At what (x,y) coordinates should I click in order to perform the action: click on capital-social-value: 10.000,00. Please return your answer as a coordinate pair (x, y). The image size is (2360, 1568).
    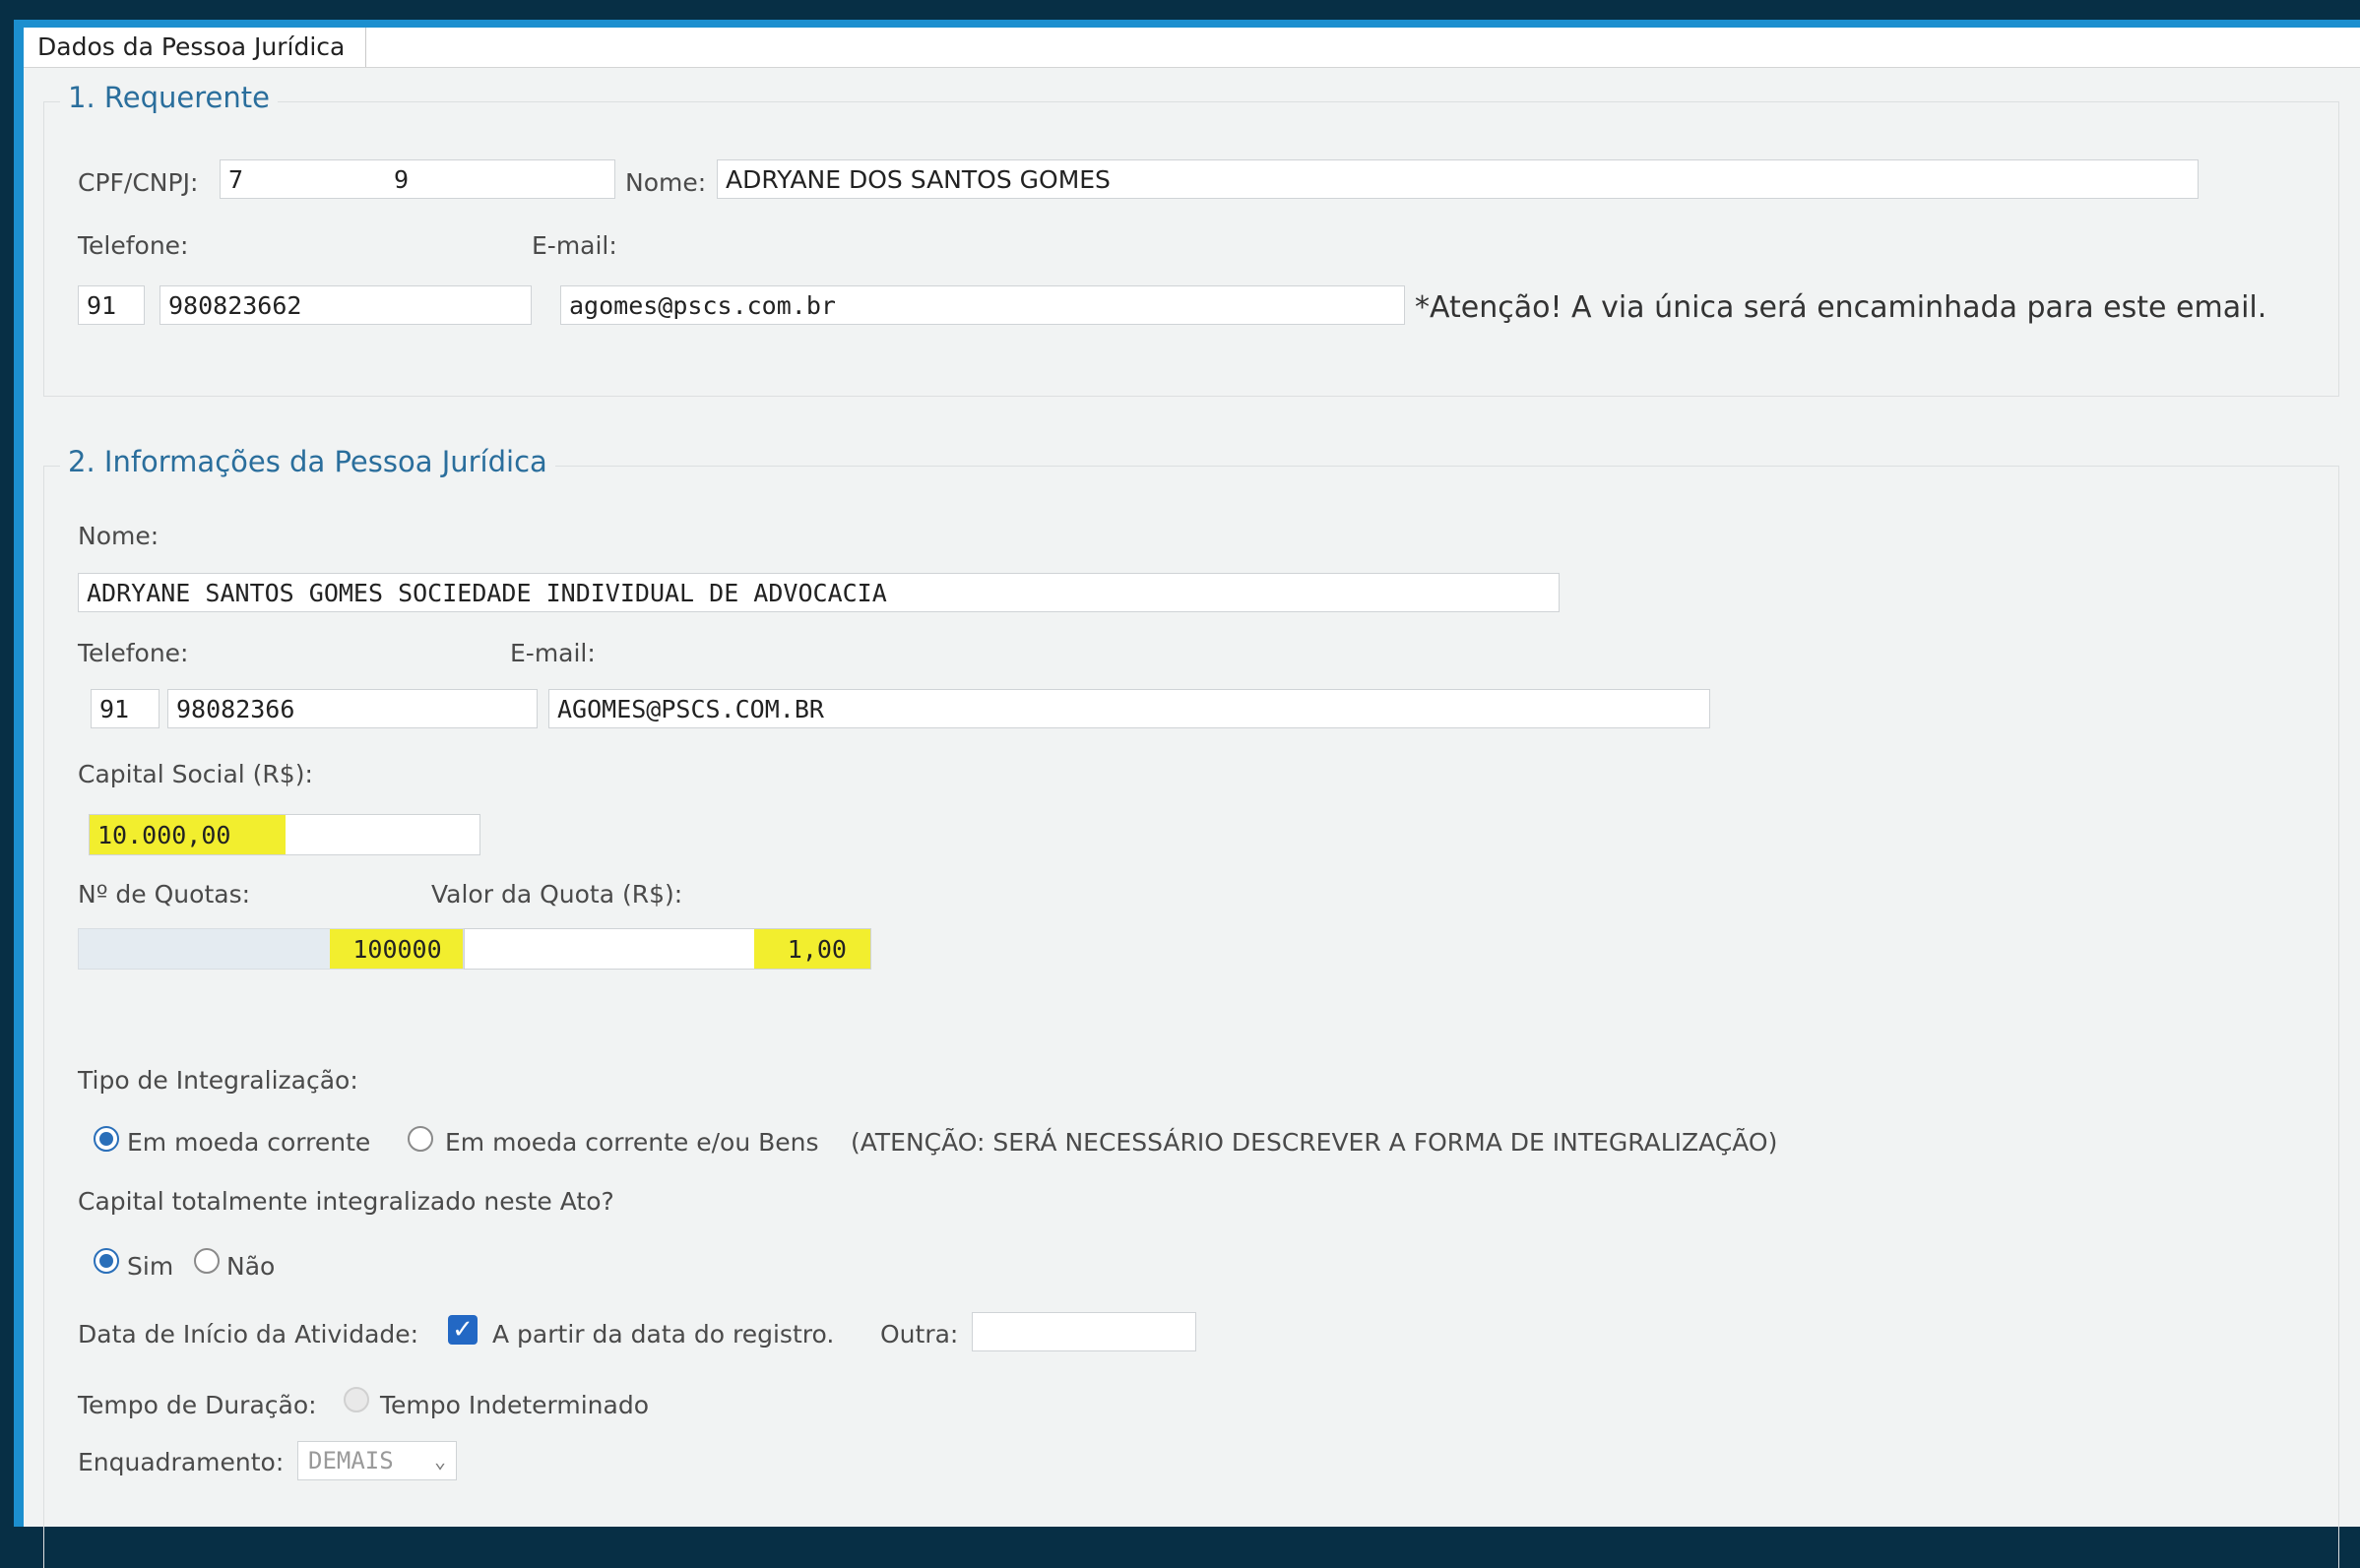
    Looking at the image, I should click on (188, 834).